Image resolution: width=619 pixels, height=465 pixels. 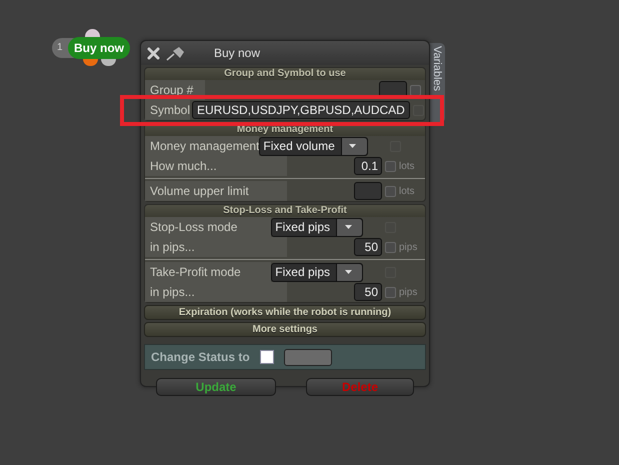 I want to click on section-header: More settings, so click(x=285, y=329).